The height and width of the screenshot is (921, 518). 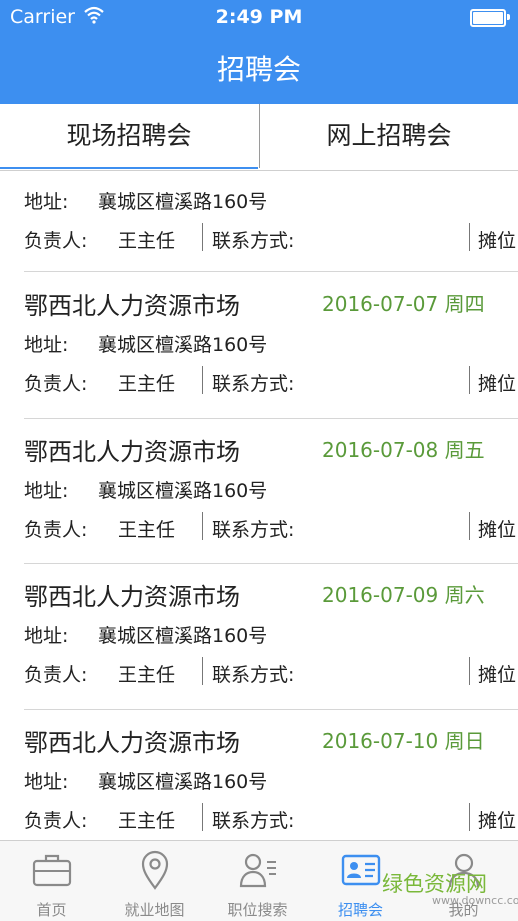 What do you see at coordinates (257, 870) in the screenshot?
I see `person-search-icon` at bounding box center [257, 870].